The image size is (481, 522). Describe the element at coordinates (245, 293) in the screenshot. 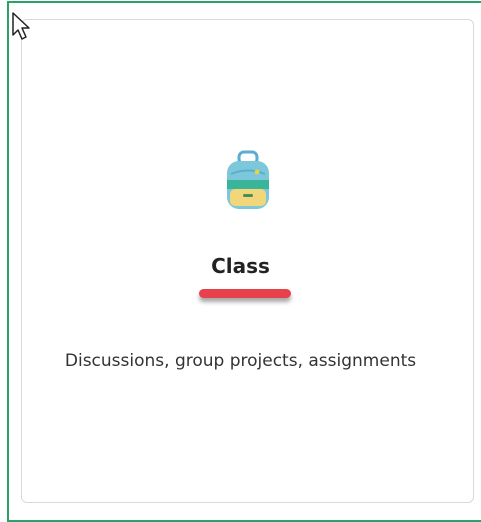

I see `title-underline-annotation` at that location.